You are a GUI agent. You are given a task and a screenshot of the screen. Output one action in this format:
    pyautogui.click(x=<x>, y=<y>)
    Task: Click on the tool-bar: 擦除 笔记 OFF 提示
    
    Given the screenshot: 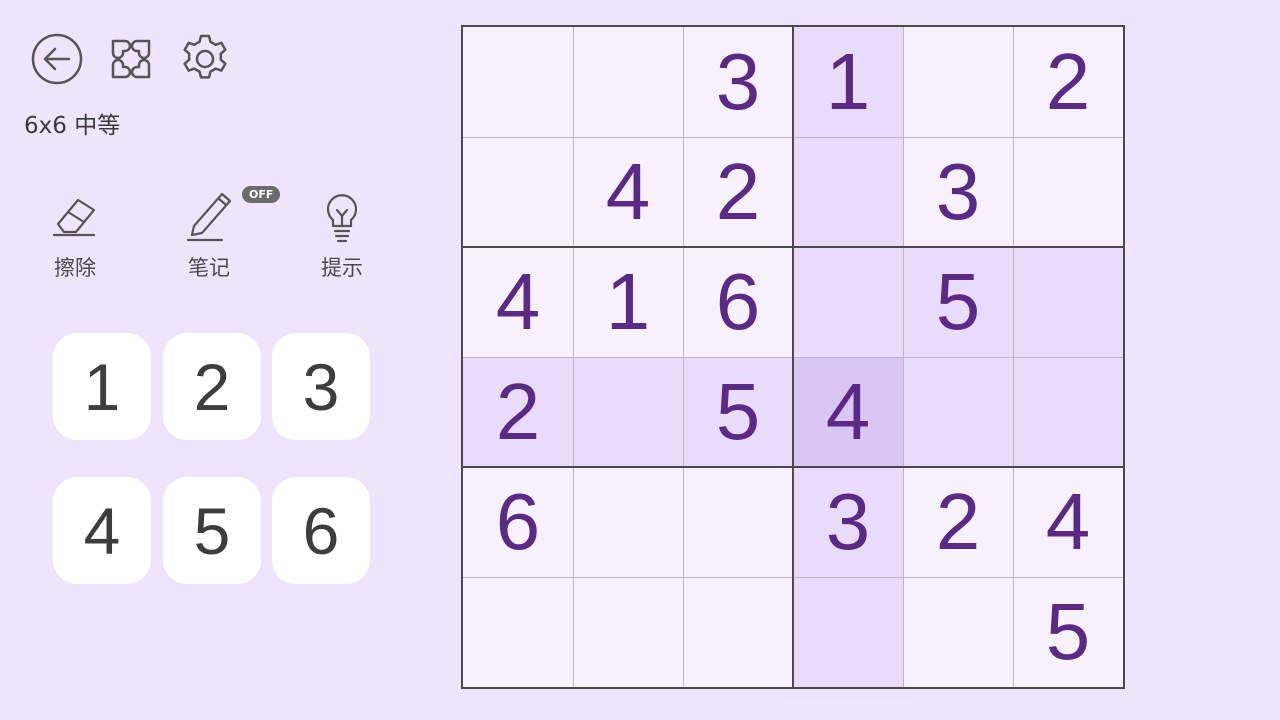 What is the action you would take?
    pyautogui.click(x=210, y=236)
    